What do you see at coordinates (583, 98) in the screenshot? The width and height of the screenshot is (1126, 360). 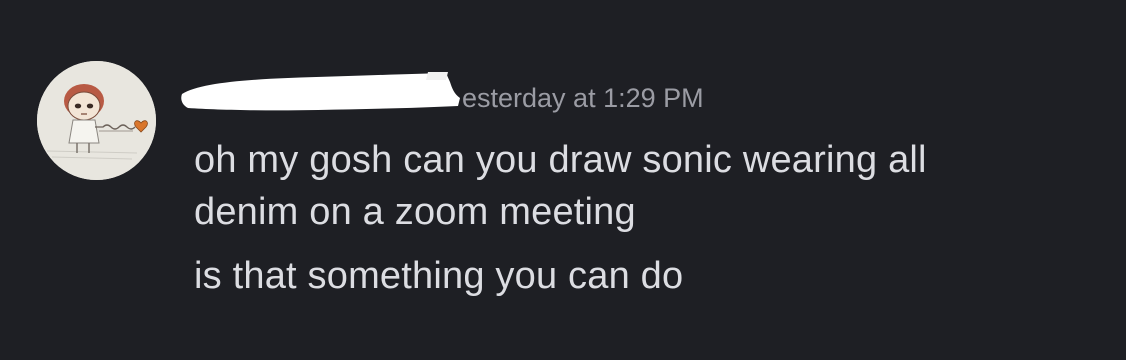 I see `message-timestamp: esterday at 1:29 PM` at bounding box center [583, 98].